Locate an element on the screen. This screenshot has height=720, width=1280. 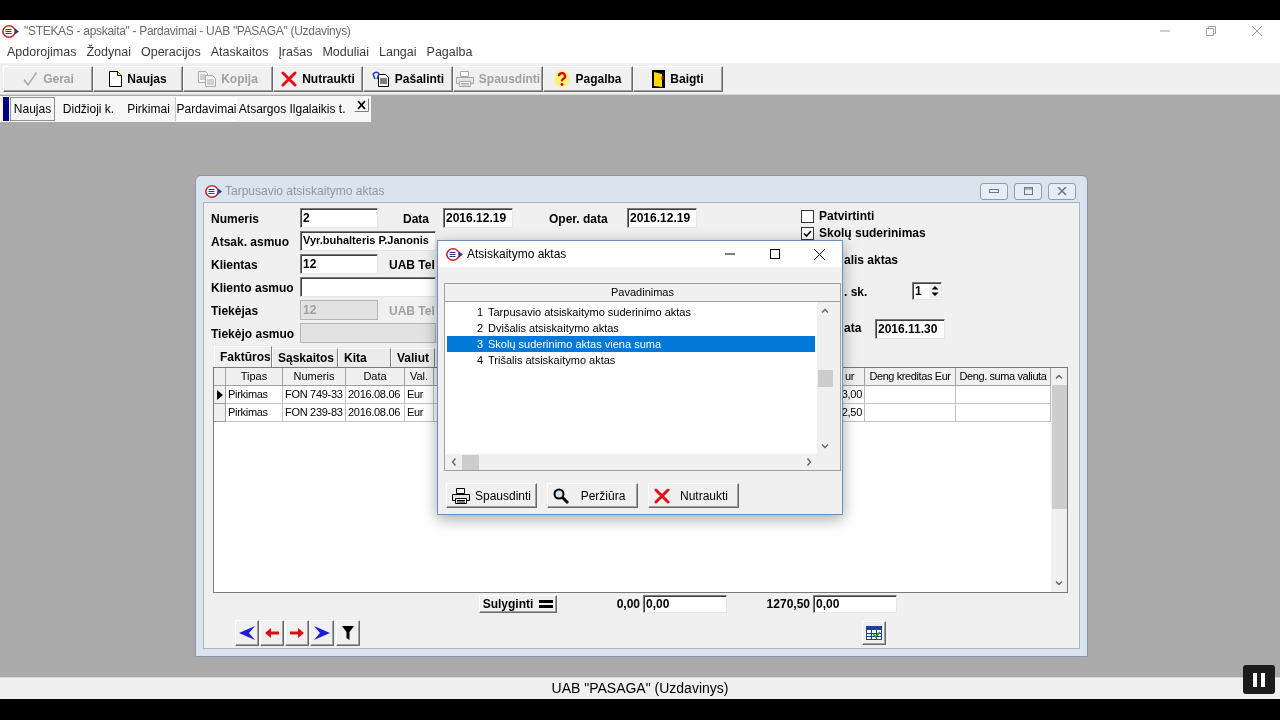
minimize-icon is located at coordinates (1165, 31).